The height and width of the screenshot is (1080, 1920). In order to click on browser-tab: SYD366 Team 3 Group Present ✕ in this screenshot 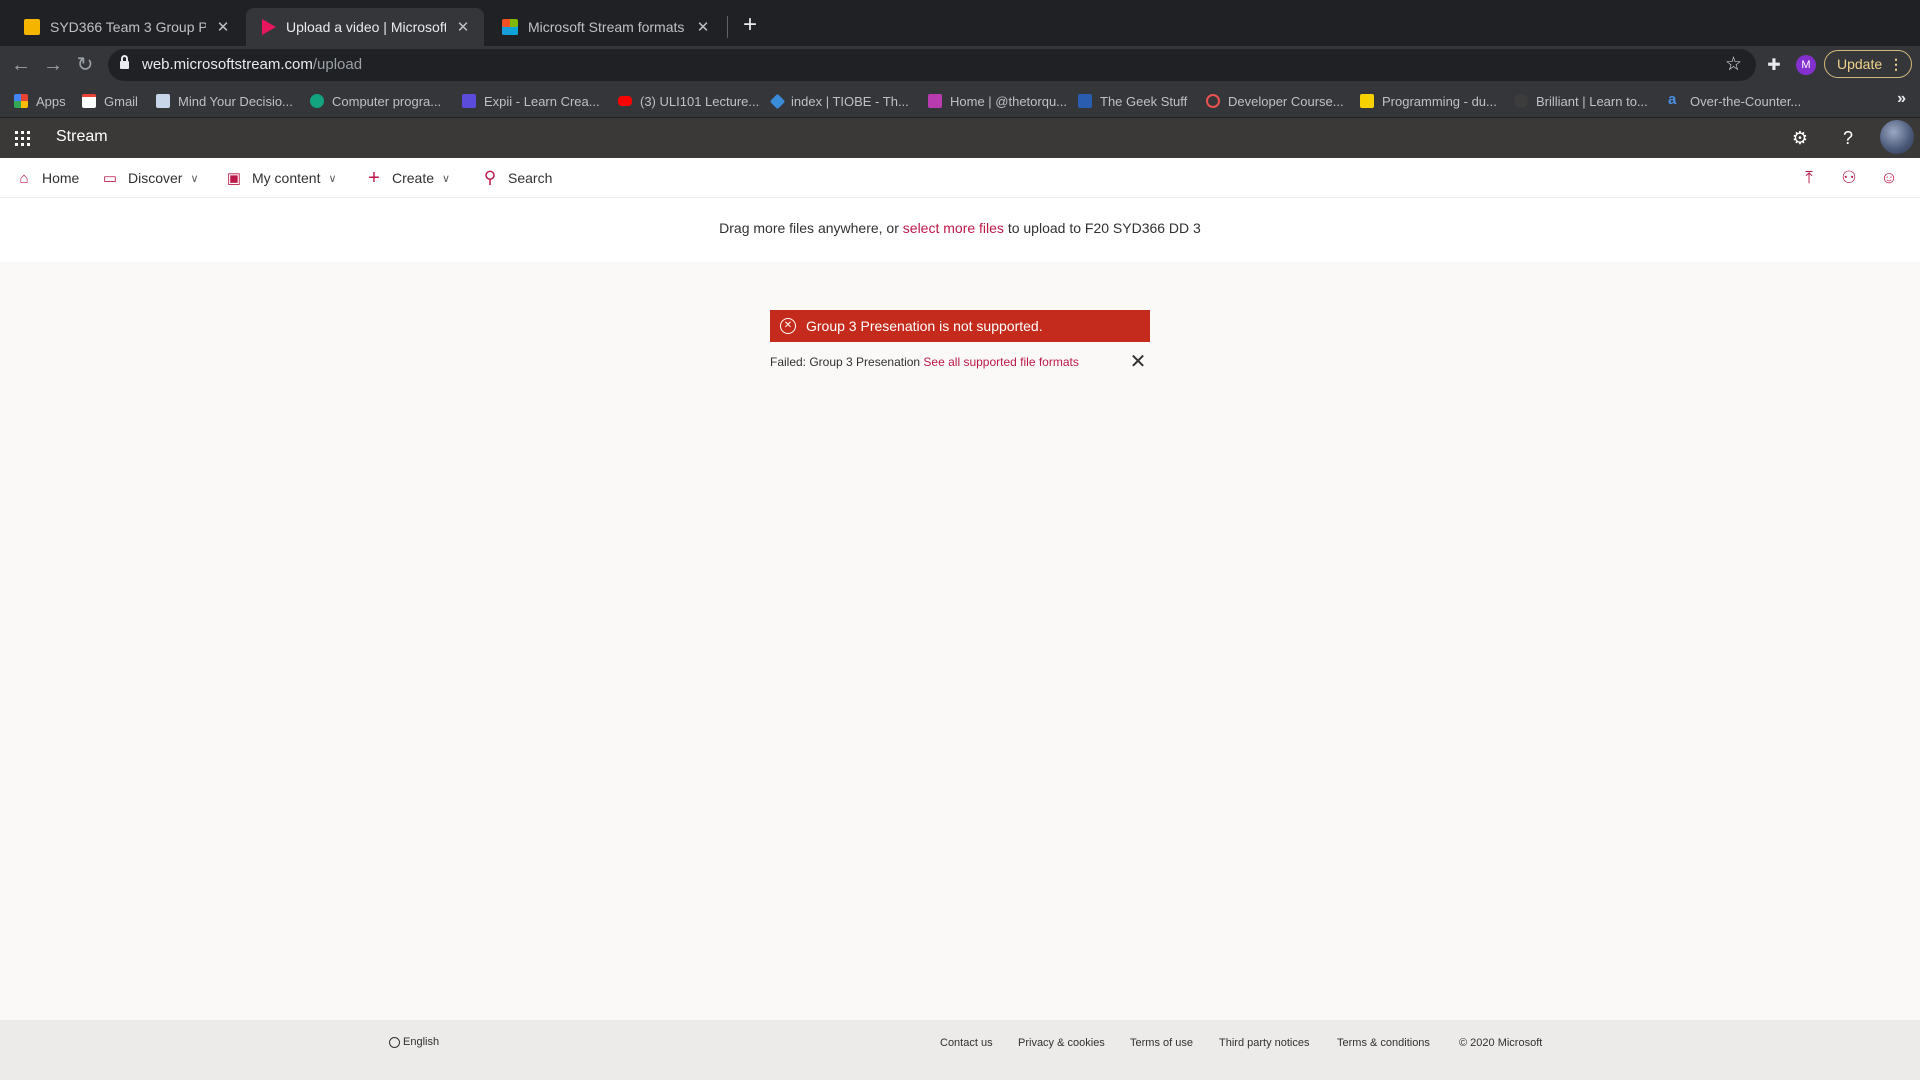, I will do `click(126, 27)`.